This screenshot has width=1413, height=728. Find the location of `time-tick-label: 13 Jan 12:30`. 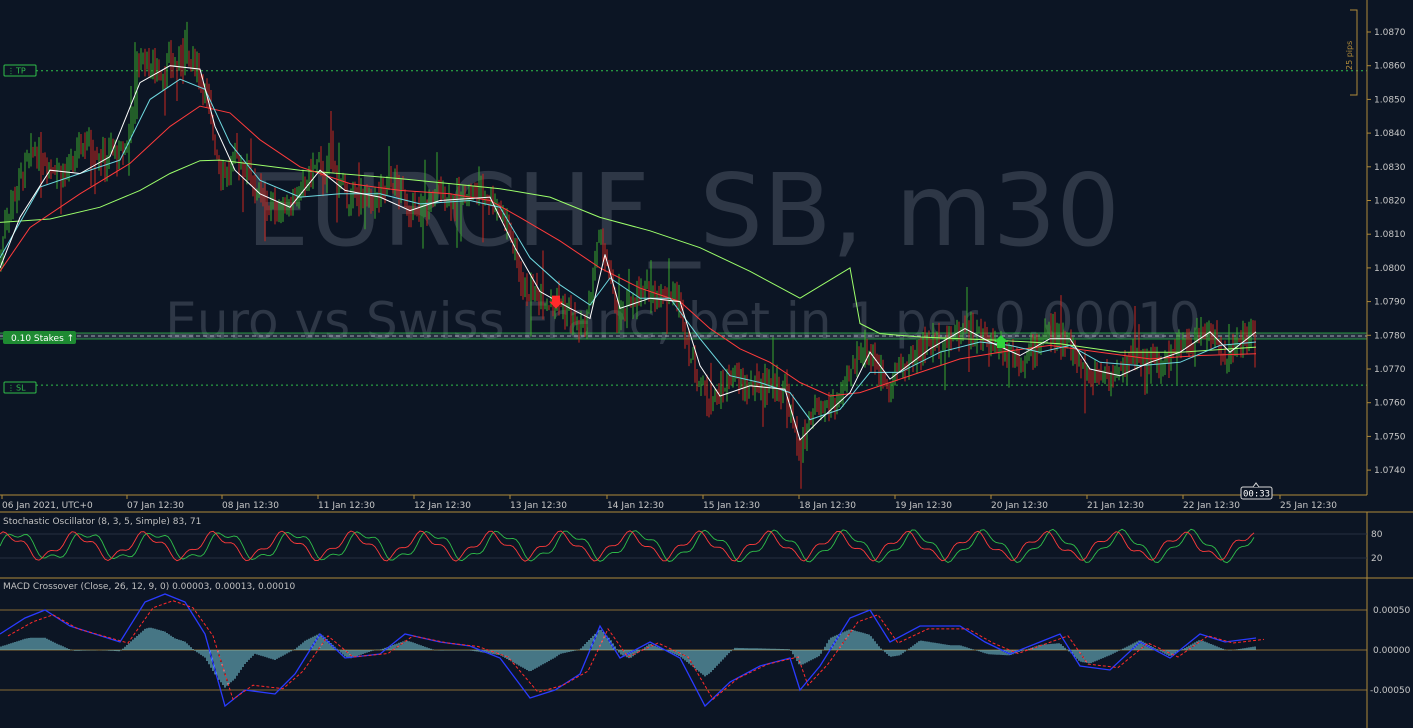

time-tick-label: 13 Jan 12:30 is located at coordinates (538, 506).